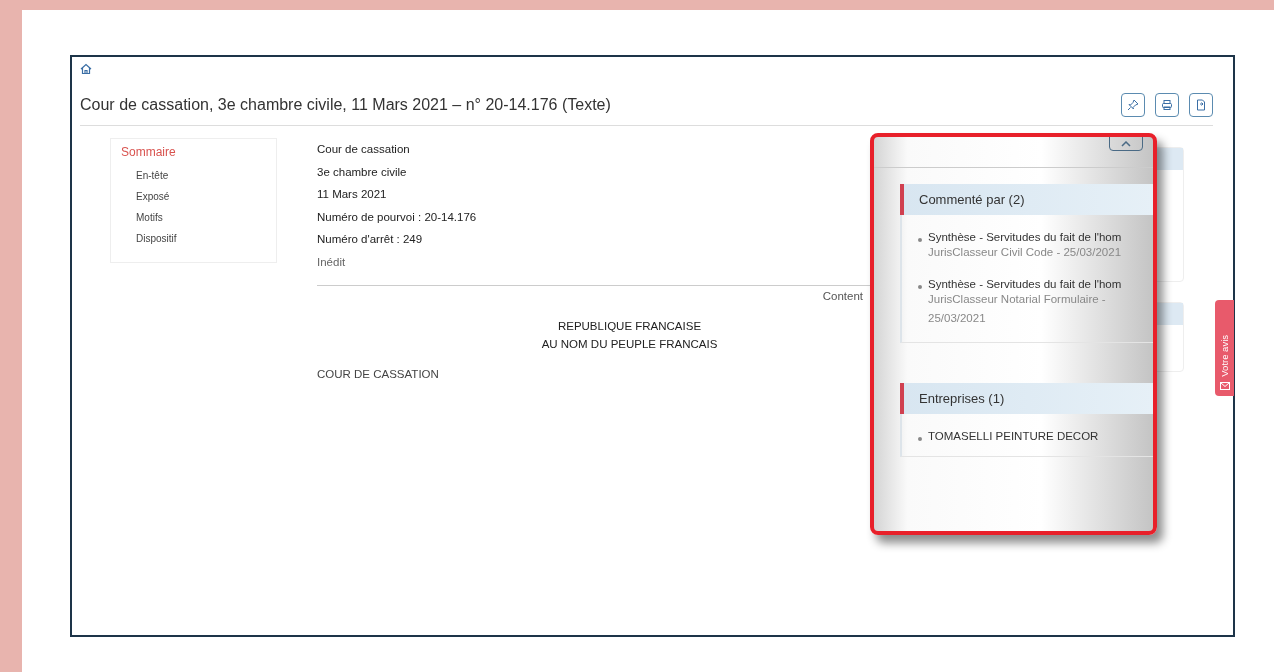 The width and height of the screenshot is (1274, 672). I want to click on home-icon, so click(86, 69).